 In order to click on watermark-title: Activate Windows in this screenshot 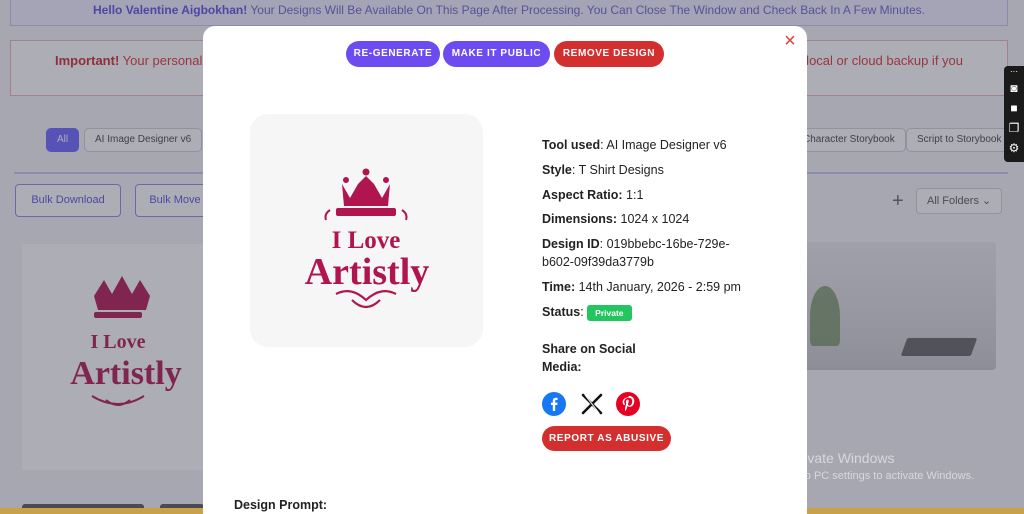, I will do `click(839, 458)`.